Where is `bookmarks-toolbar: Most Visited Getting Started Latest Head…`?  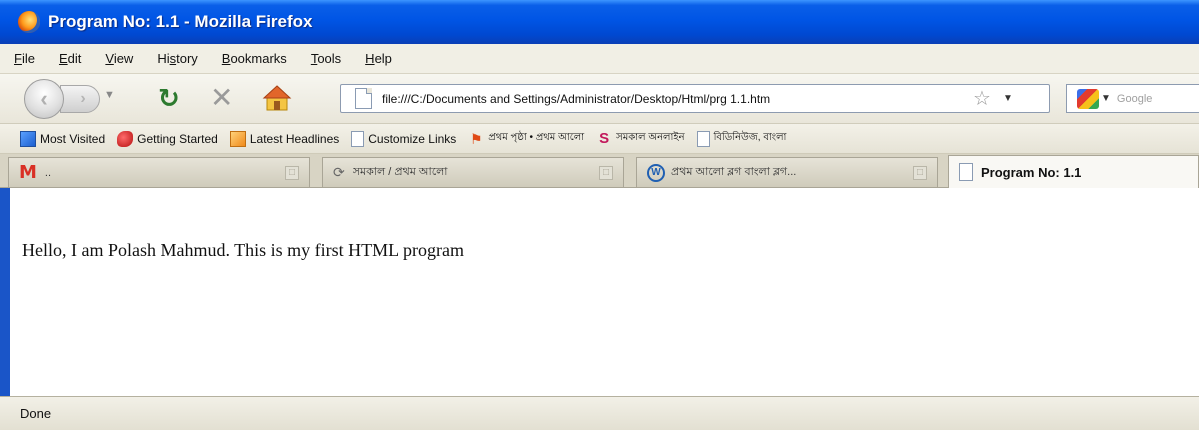
bookmarks-toolbar: Most Visited Getting Started Latest Head… is located at coordinates (599, 139).